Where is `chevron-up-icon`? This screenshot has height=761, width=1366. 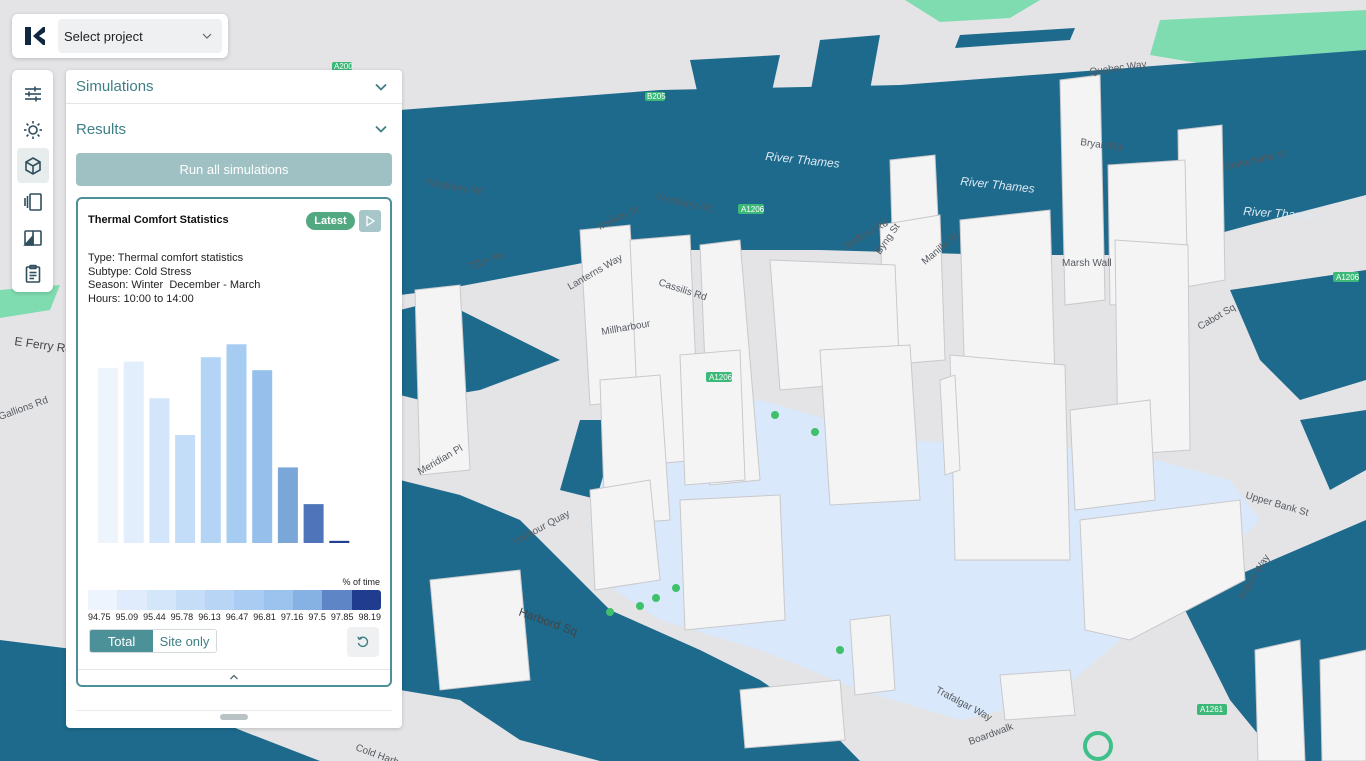
chevron-up-icon is located at coordinates (234, 677).